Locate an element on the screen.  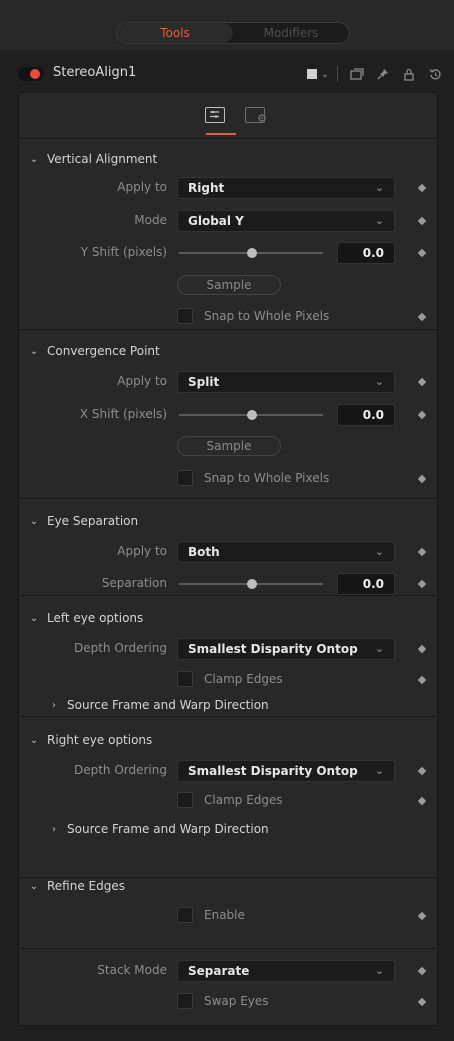
tool-enable-toggle is located at coordinates (31, 74).